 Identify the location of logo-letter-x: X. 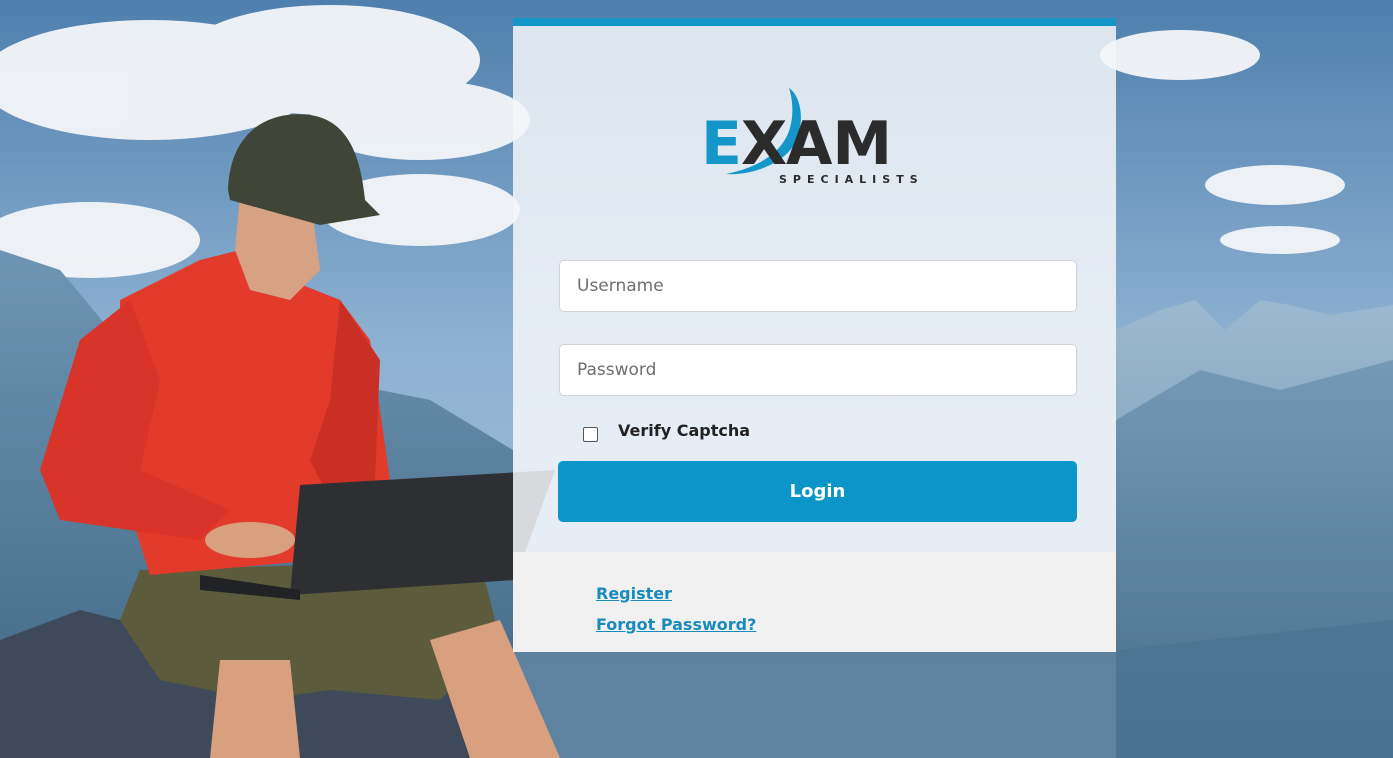
(764, 144).